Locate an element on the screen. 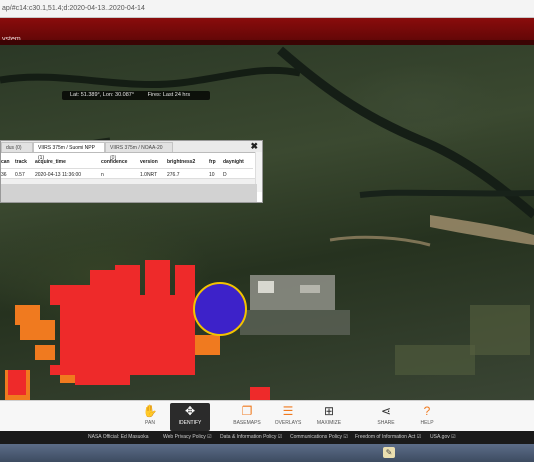 The width and height of the screenshot is (534, 462). link-web-privacy: Web Privacy Policy ☑ is located at coordinates (187, 437).